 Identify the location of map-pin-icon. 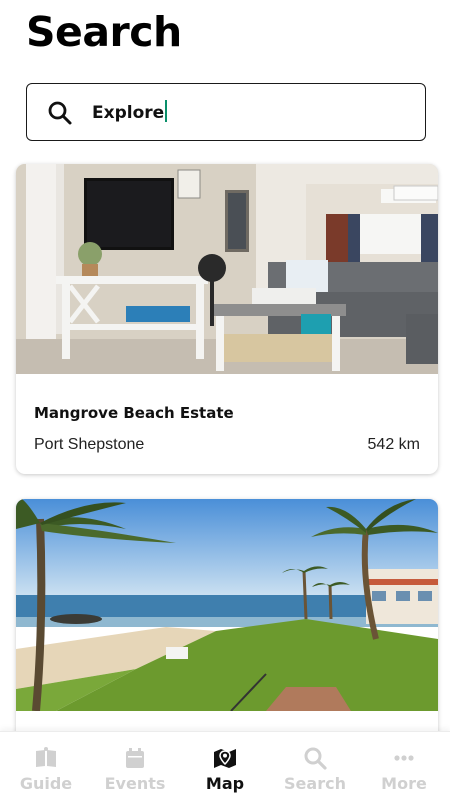
(225, 758).